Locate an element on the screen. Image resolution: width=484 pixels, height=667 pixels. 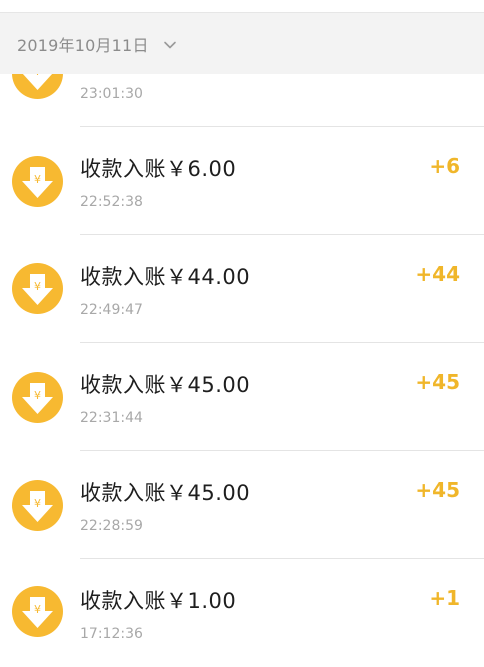
transaction-time: 17:12:36 is located at coordinates (111, 634).